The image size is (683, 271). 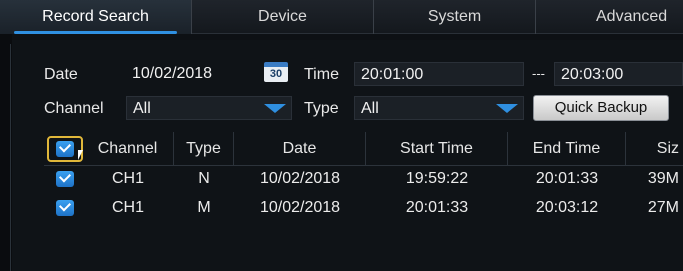 I want to click on col-end-time: End Time, so click(x=567, y=149).